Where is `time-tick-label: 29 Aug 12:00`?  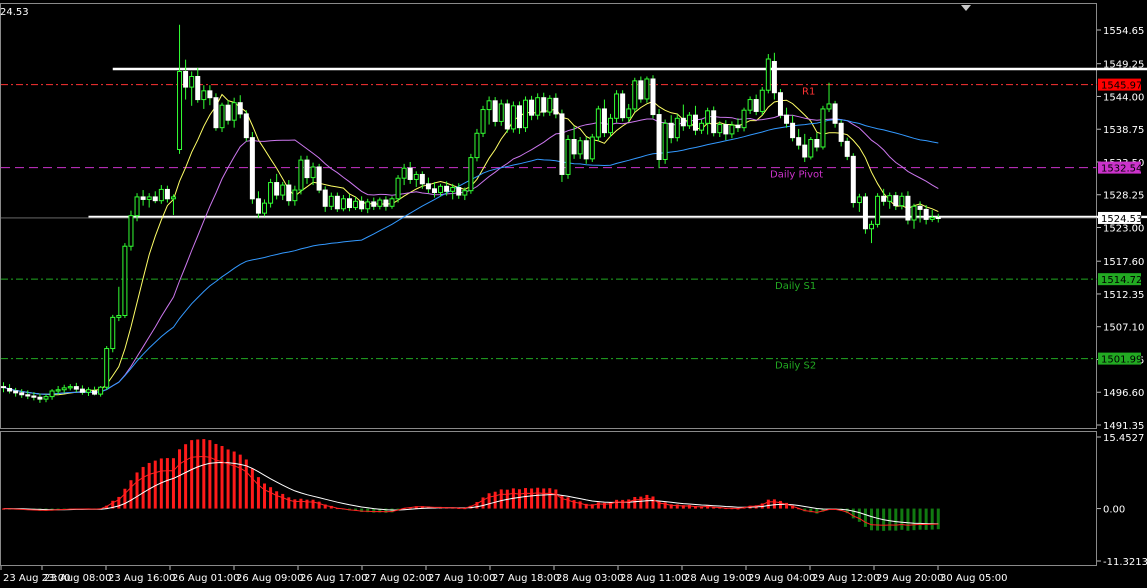 time-tick-label: 29 Aug 12:00 is located at coordinates (845, 578).